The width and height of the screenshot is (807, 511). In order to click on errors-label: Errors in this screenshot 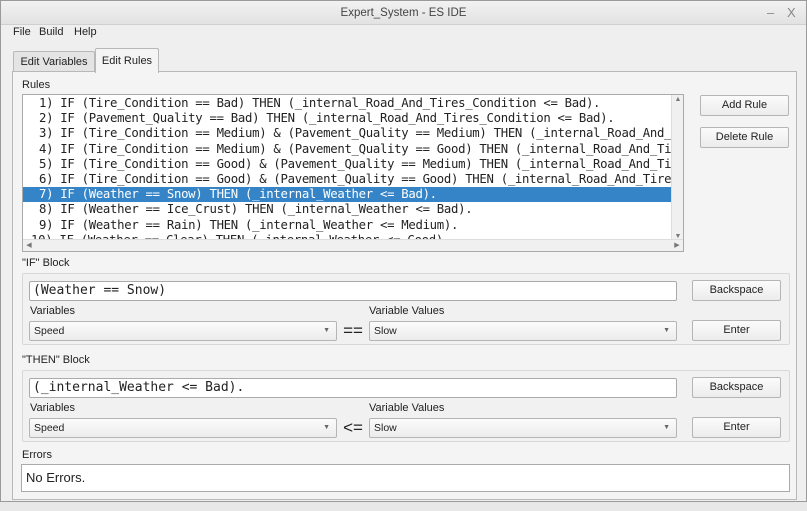, I will do `click(37, 455)`.